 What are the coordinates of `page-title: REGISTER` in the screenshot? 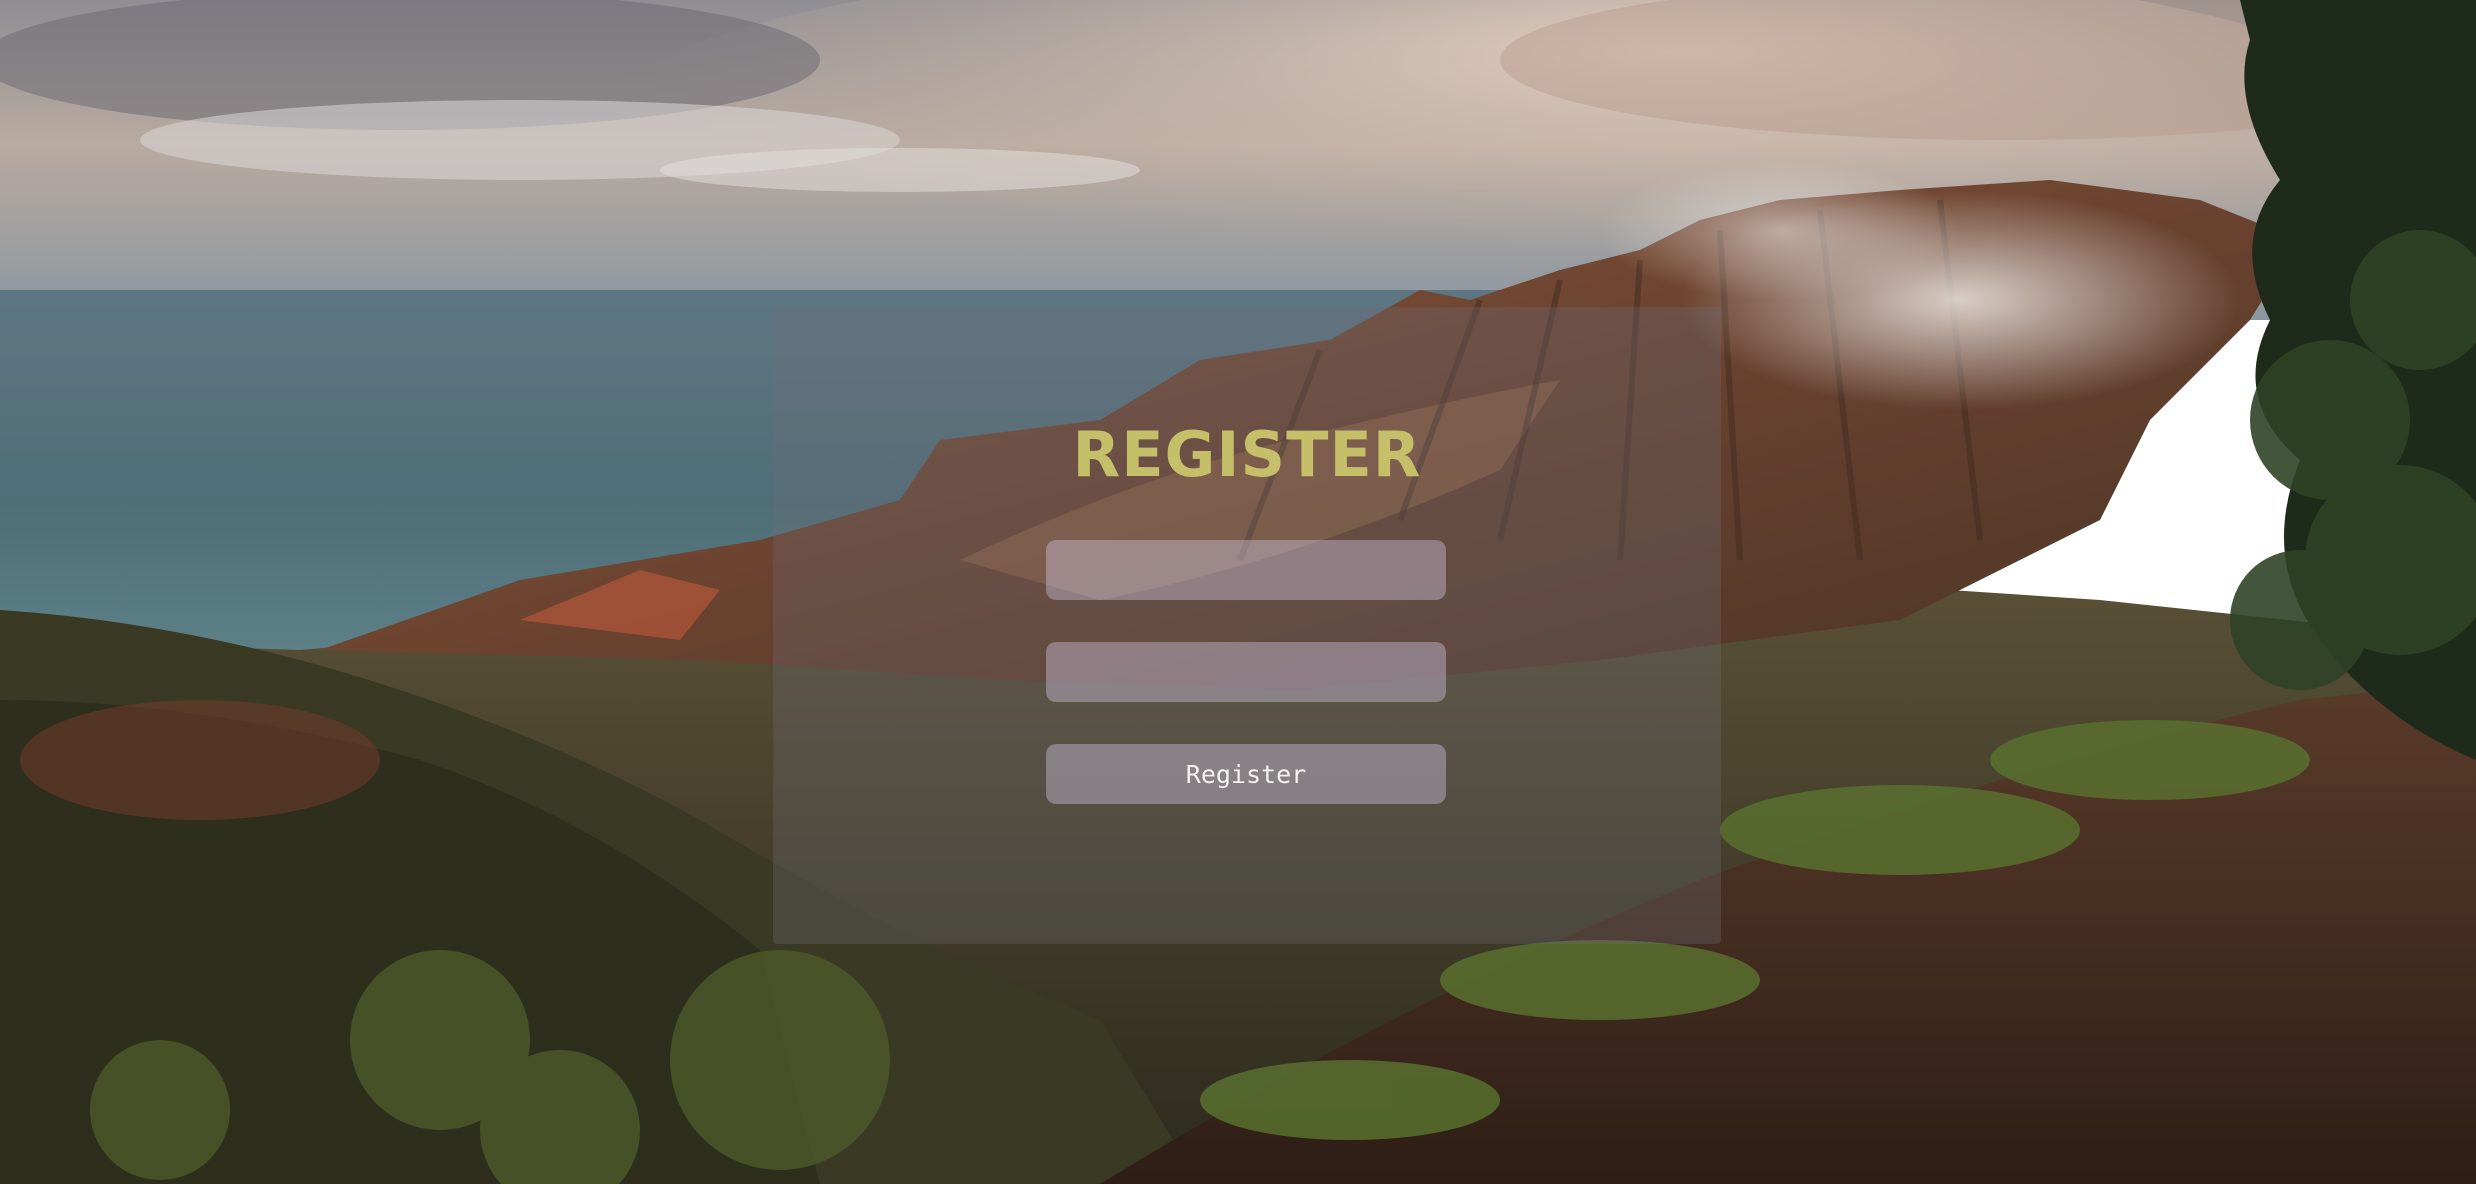 It's located at (1247, 454).